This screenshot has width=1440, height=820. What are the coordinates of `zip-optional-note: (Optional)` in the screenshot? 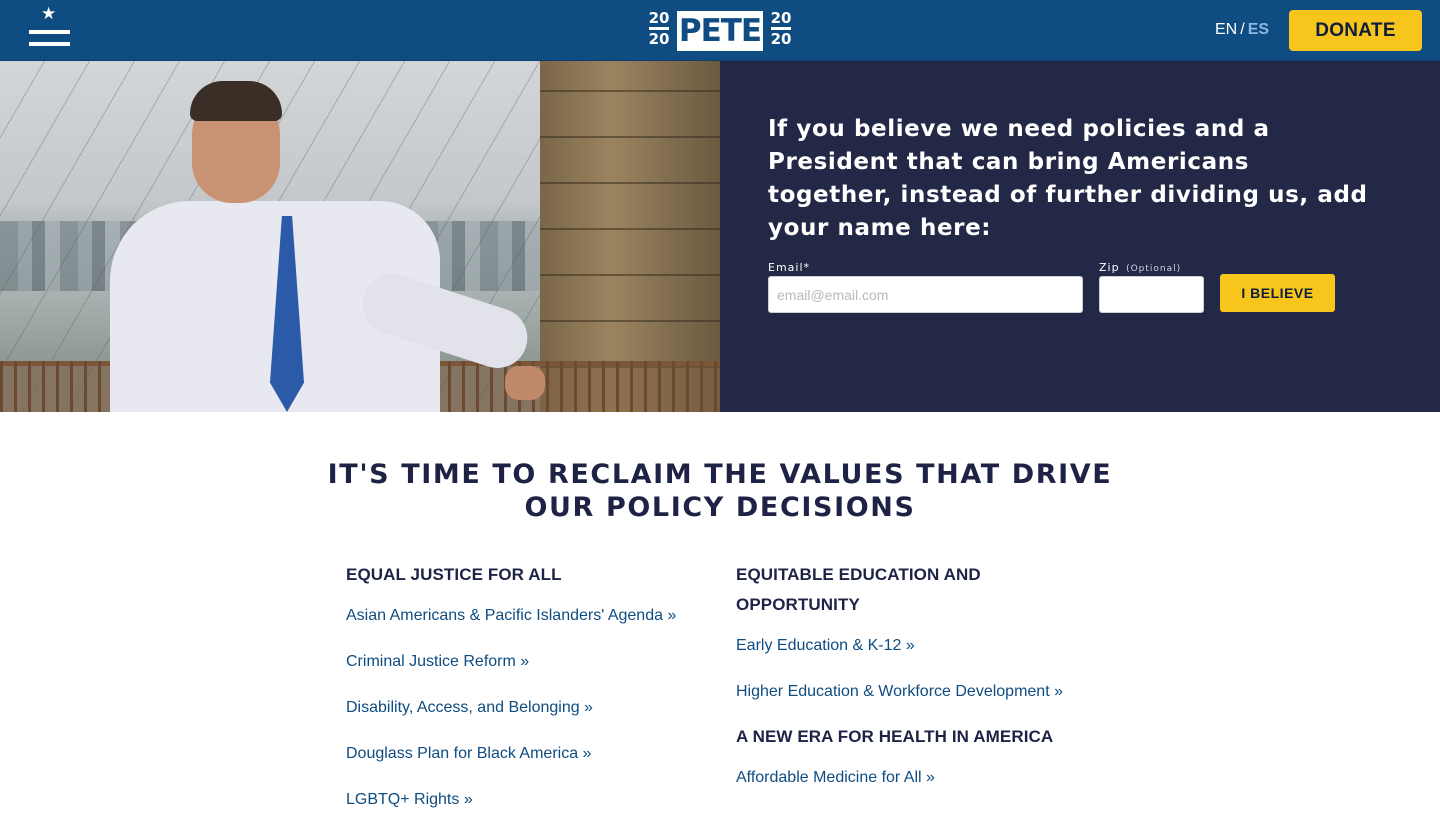 It's located at (1154, 269).